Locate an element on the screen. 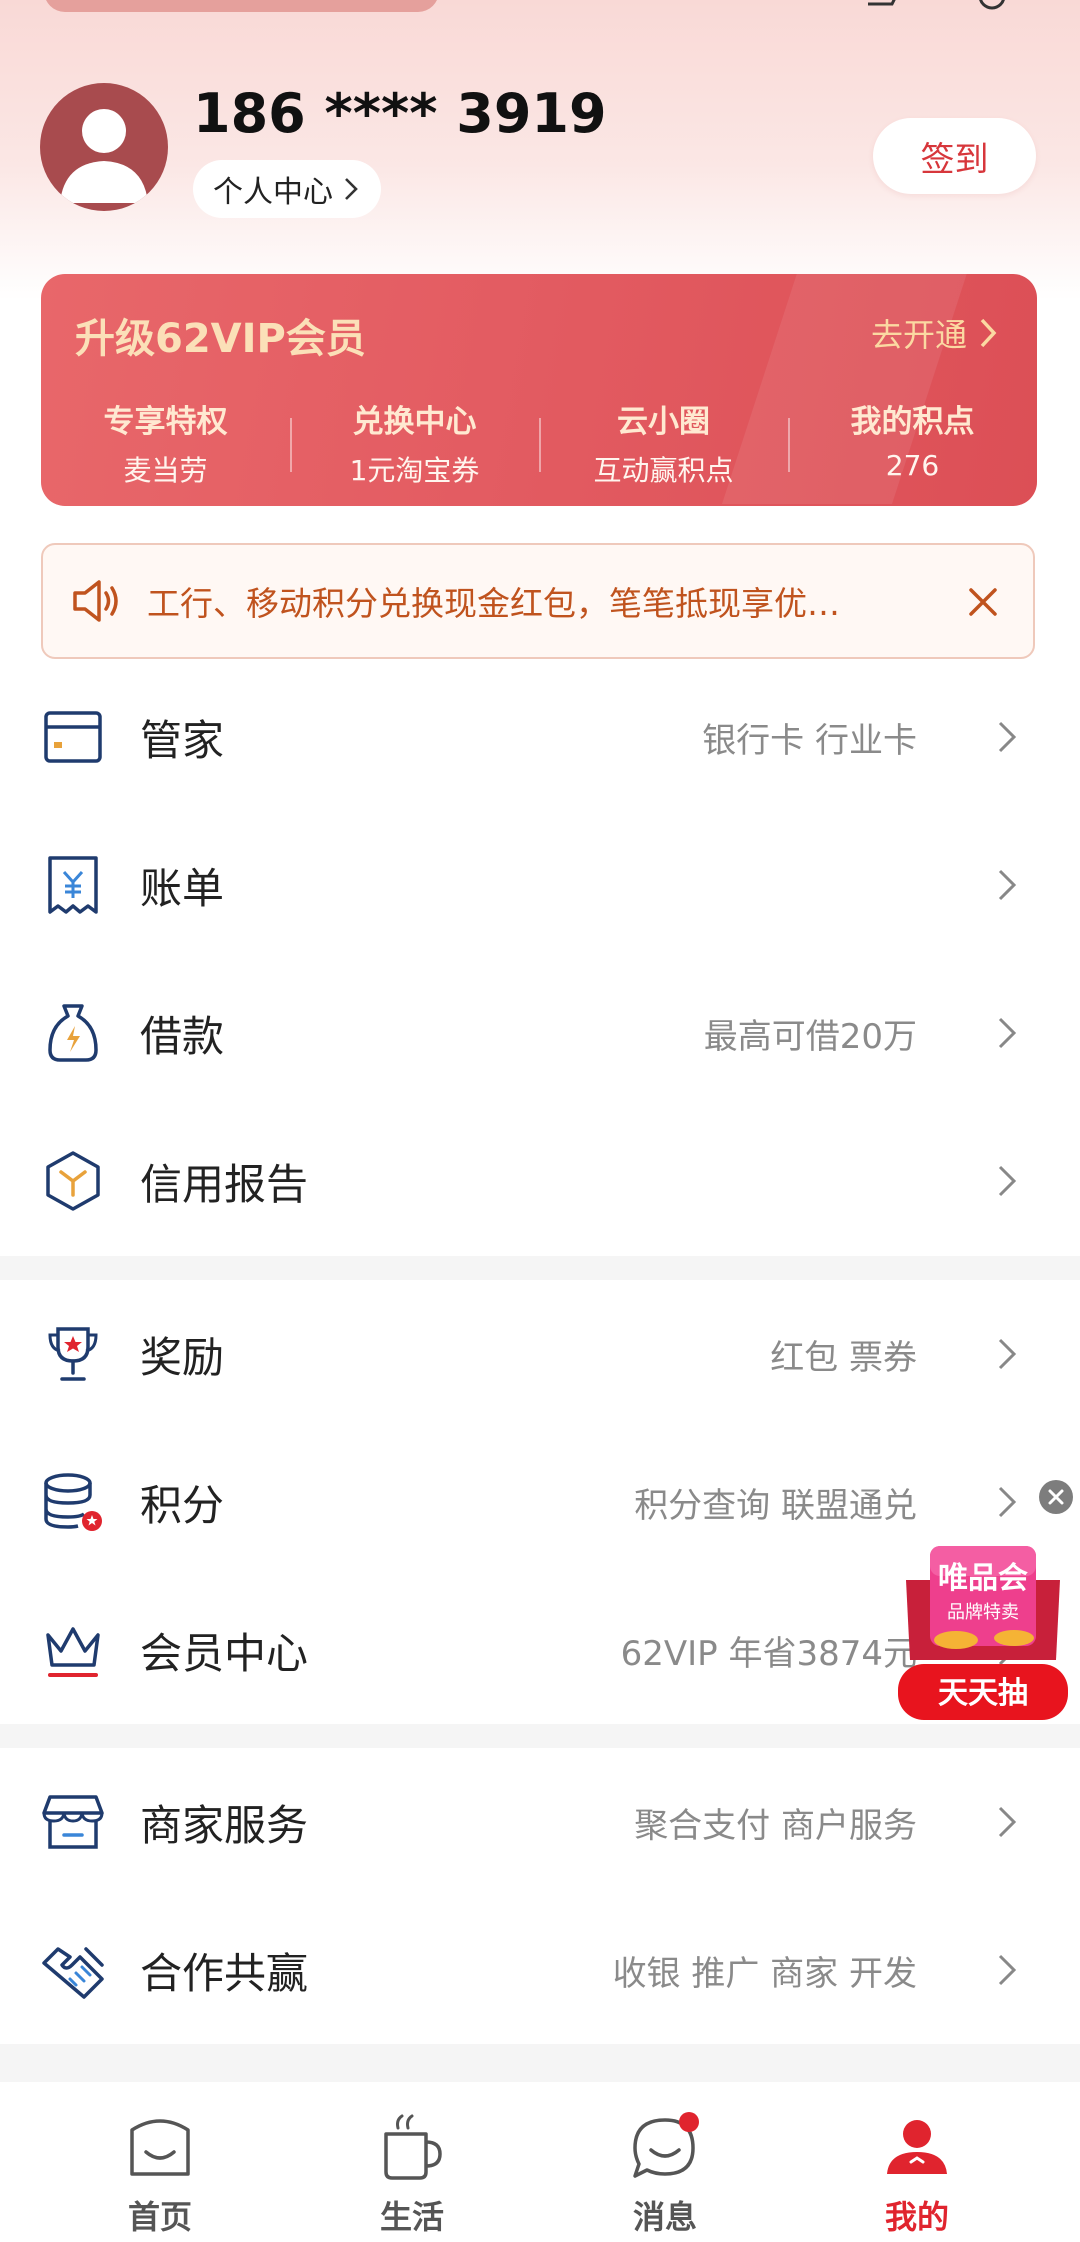 This screenshot has width=1080, height=2242. menu-sub: 最高可借20万 is located at coordinates (810, 1036).